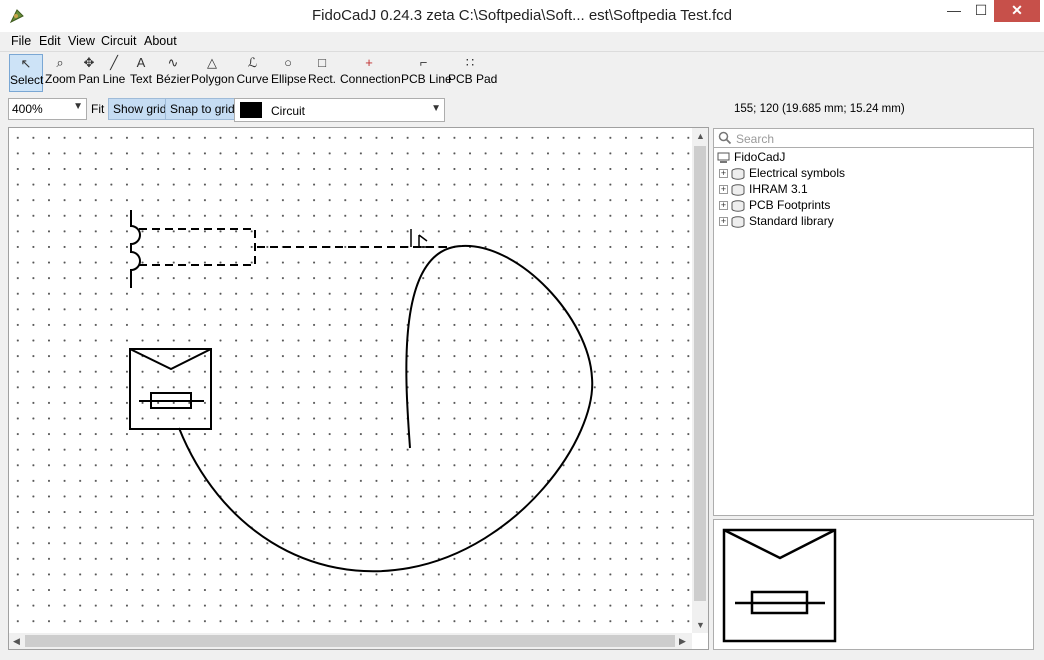  What do you see at coordinates (50, 41) in the screenshot?
I see `menu-edit: Edit` at bounding box center [50, 41].